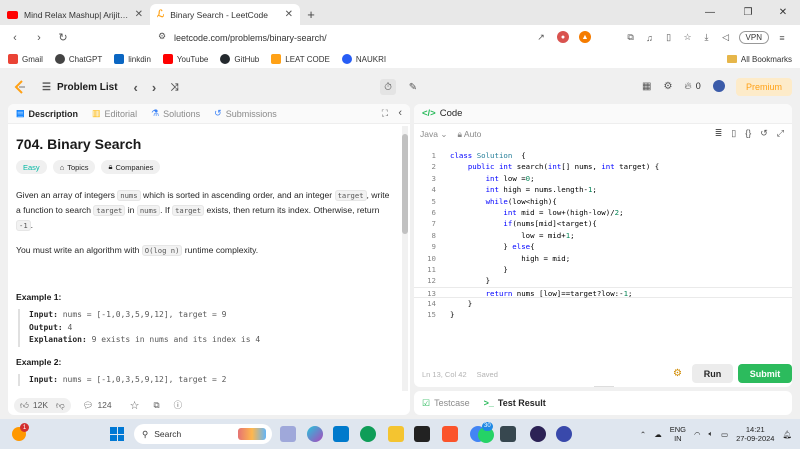 The image size is (800, 449). Describe the element at coordinates (114, 113) in the screenshot. I see `tab-editorial: ▥ Editorial` at that location.